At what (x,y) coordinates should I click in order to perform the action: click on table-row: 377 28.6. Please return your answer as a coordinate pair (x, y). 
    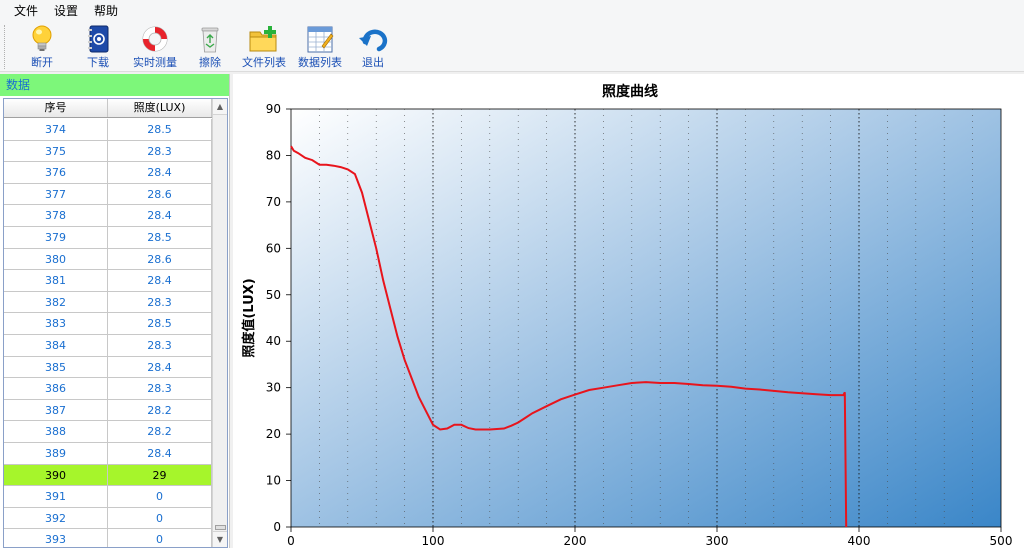
    Looking at the image, I should click on (108, 194).